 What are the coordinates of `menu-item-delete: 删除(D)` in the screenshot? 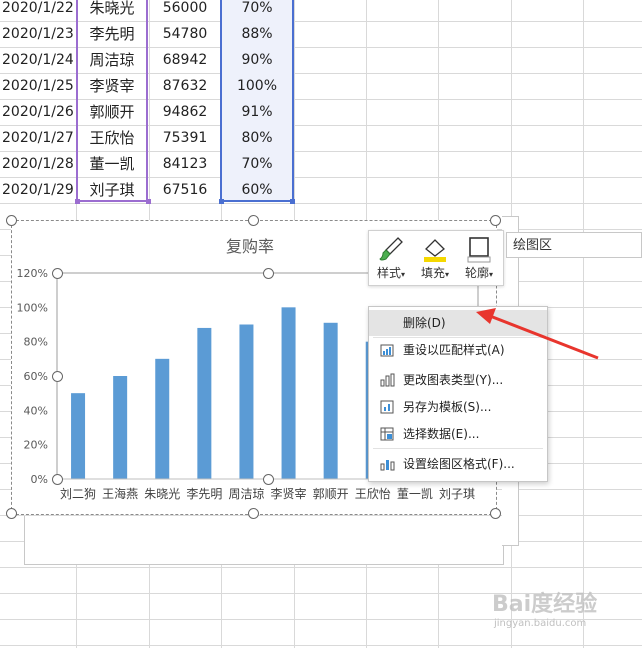 It's located at (458, 323).